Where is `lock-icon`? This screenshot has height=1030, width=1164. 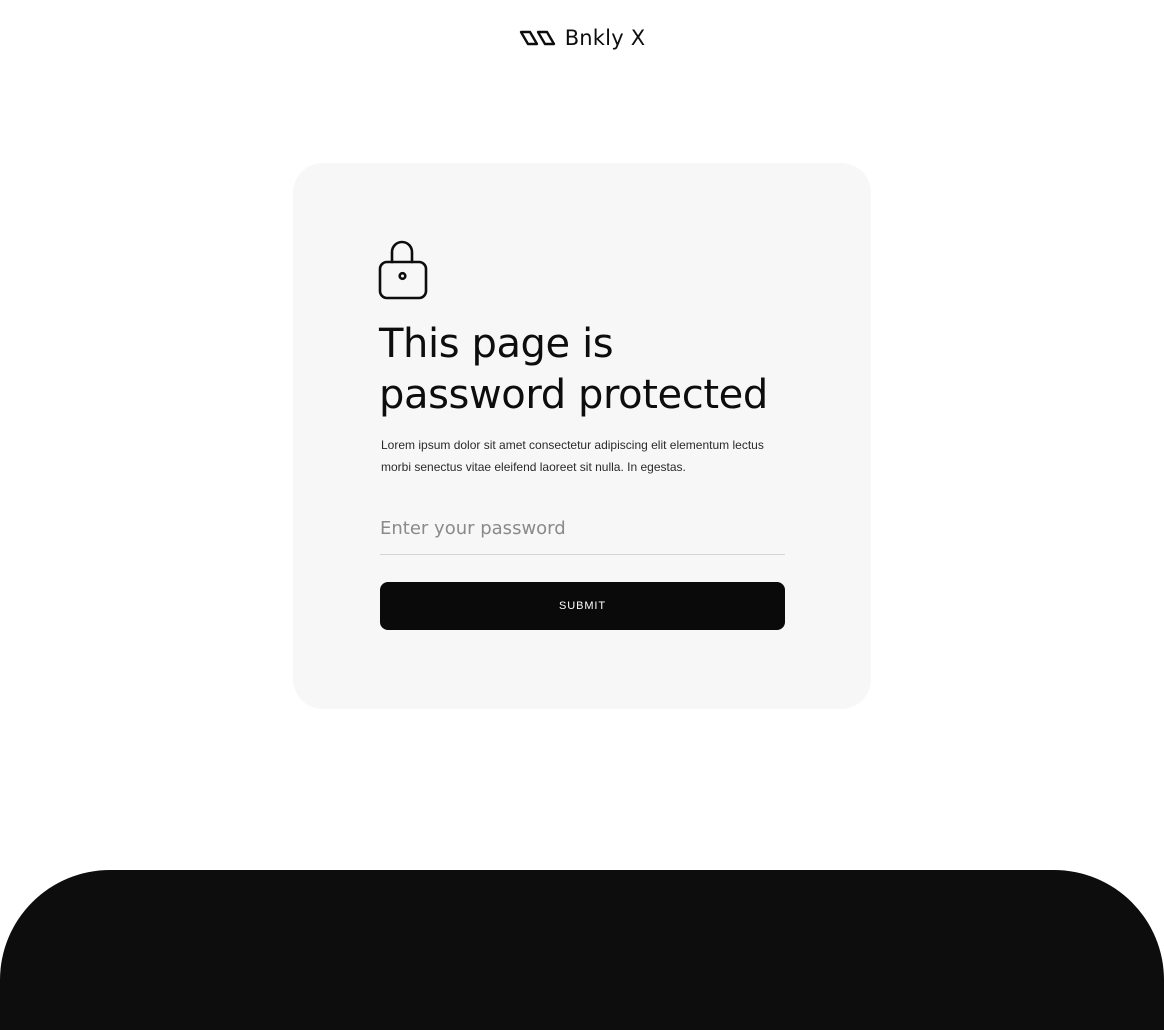
lock-icon is located at coordinates (403, 270).